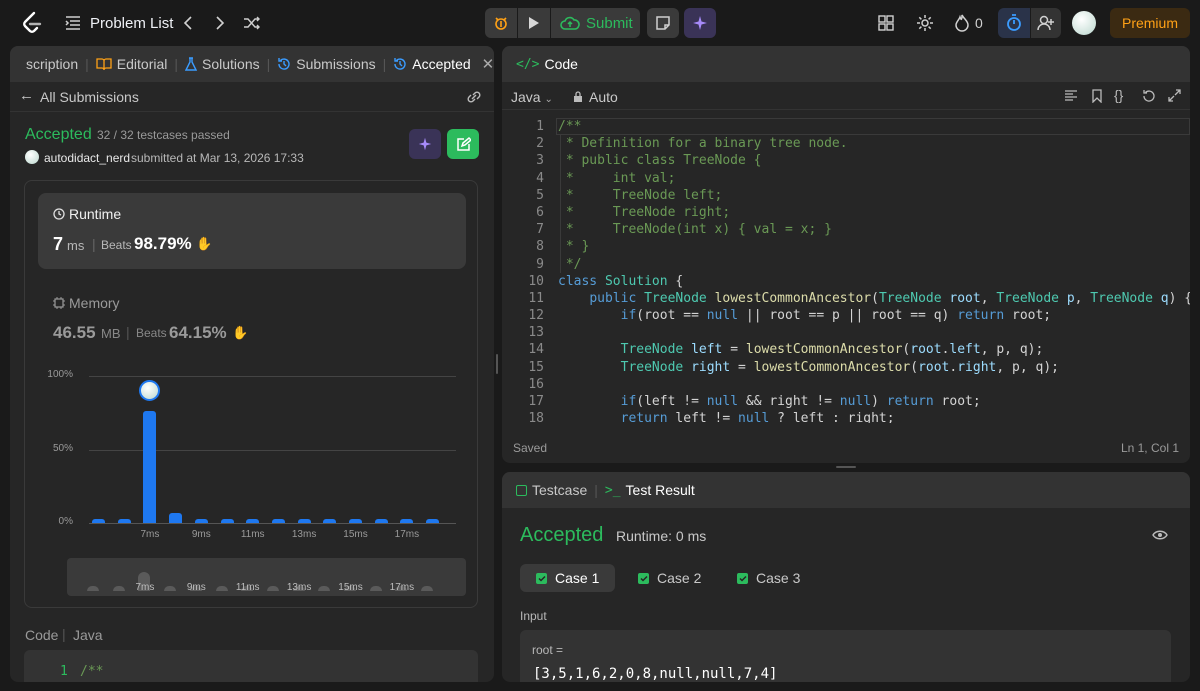 The image size is (1200, 691). What do you see at coordinates (536, 333) in the screenshot?
I see `line-number: 13` at bounding box center [536, 333].